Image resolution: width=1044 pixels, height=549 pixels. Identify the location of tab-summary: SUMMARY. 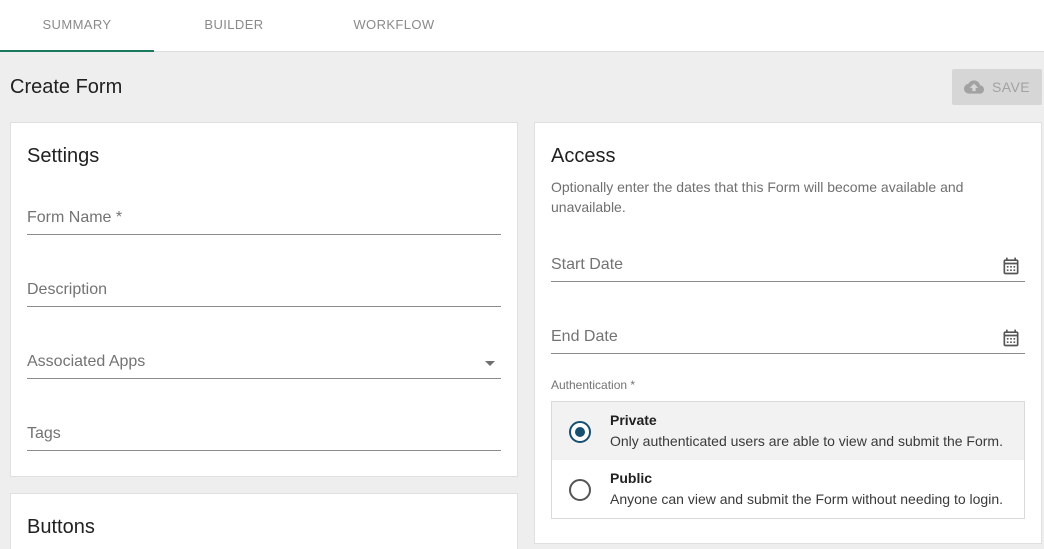
(77, 26).